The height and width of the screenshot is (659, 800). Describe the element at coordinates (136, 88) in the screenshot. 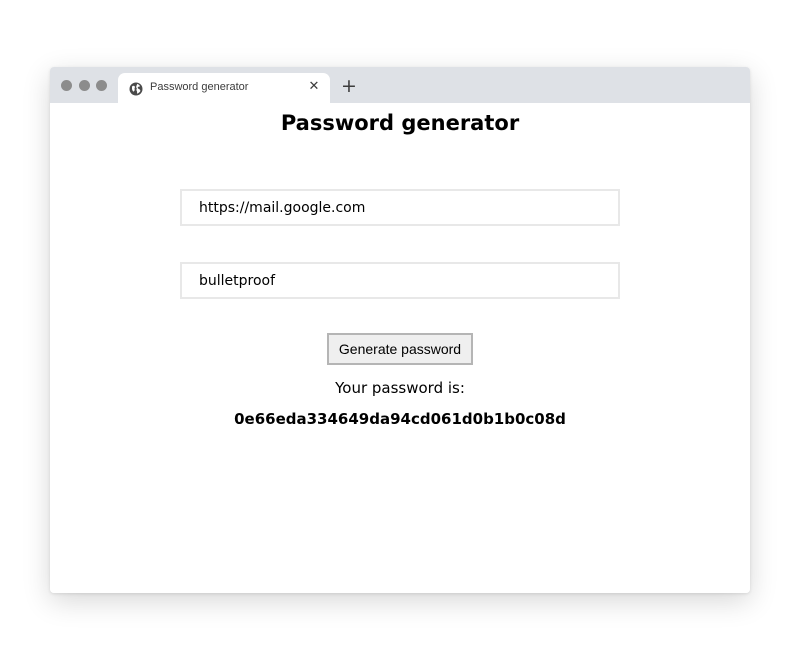

I see `globe-icon` at that location.